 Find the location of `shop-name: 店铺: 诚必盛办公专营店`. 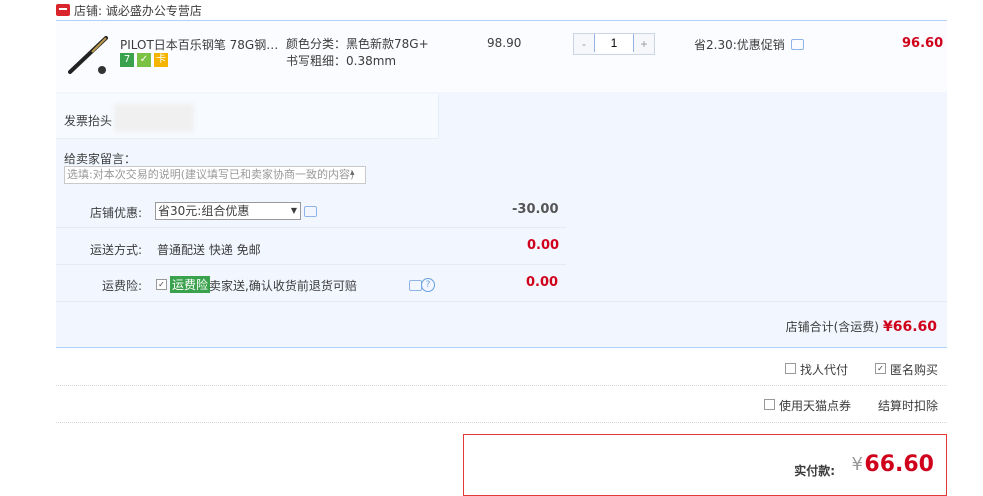

shop-name: 店铺: 诚必盛办公专营店 is located at coordinates (138, 10).